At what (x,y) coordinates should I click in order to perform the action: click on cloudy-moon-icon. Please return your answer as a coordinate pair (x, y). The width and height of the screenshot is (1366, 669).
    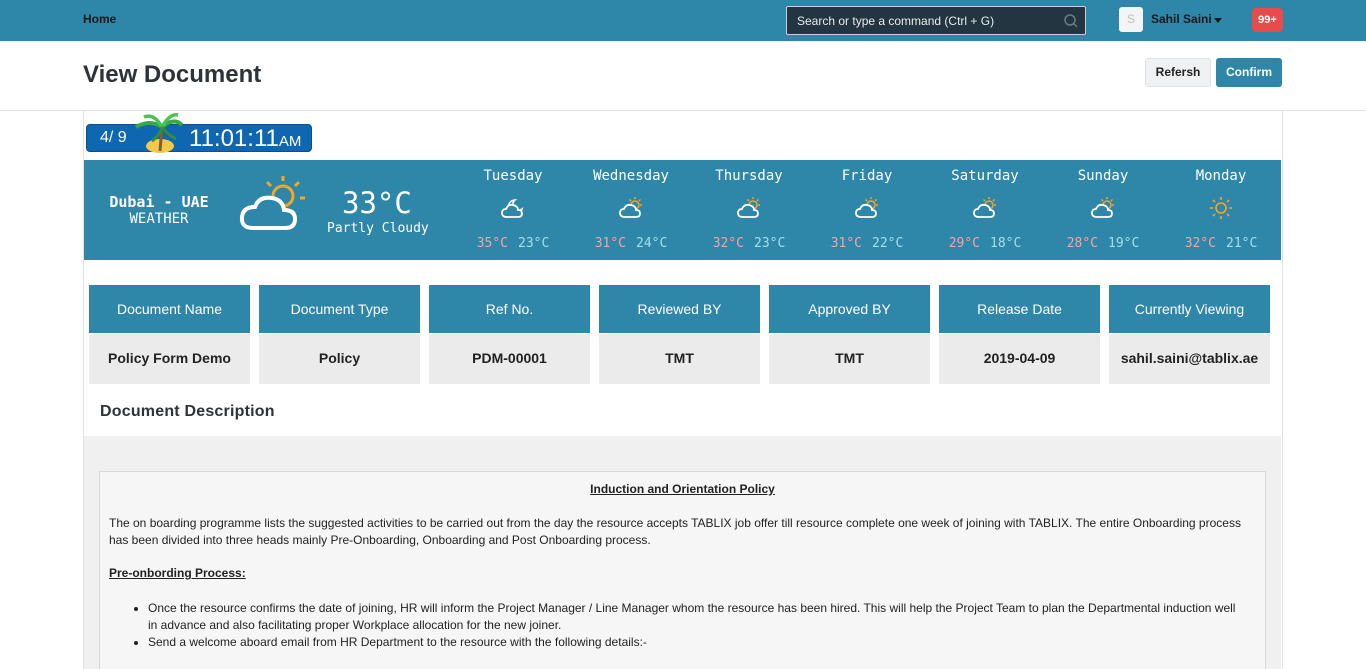
    Looking at the image, I should click on (512, 208).